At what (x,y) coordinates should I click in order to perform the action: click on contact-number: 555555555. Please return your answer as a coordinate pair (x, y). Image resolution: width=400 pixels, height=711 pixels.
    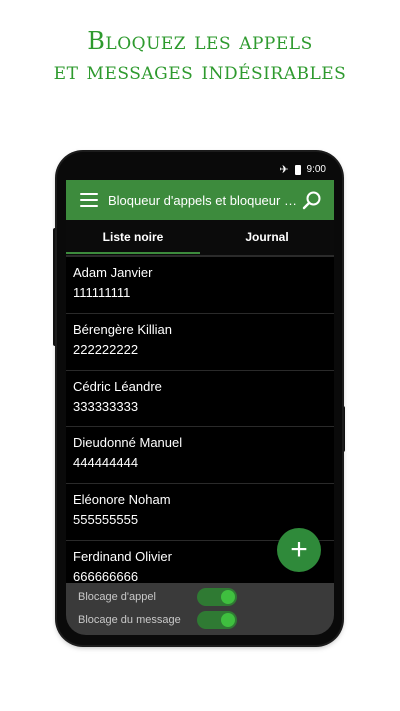
    Looking at the image, I should click on (106, 520).